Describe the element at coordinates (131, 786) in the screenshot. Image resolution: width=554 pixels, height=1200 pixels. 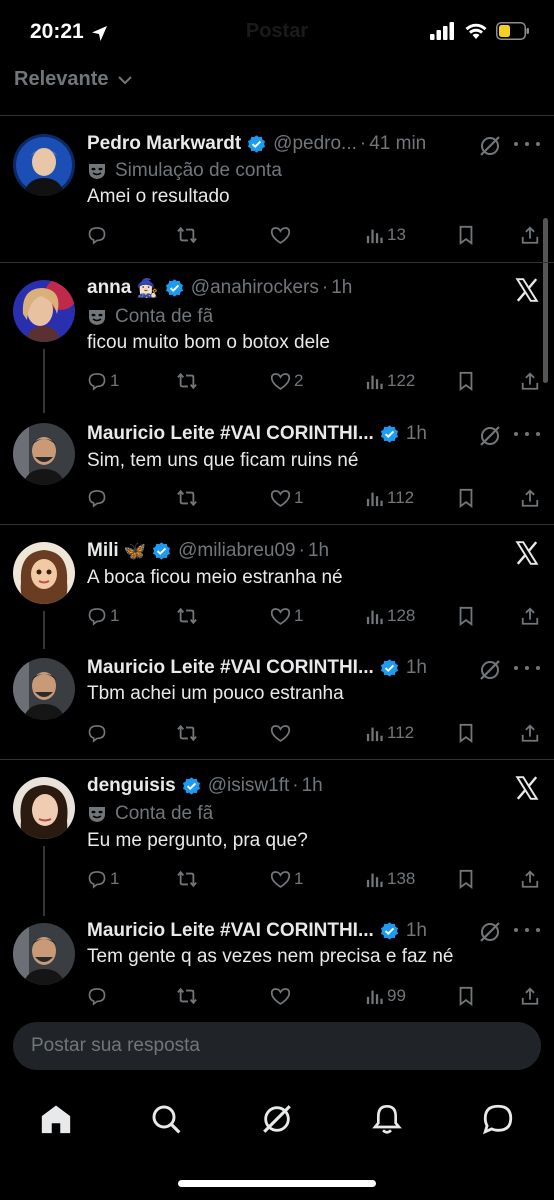
I see `display-name: denguisis` at that location.